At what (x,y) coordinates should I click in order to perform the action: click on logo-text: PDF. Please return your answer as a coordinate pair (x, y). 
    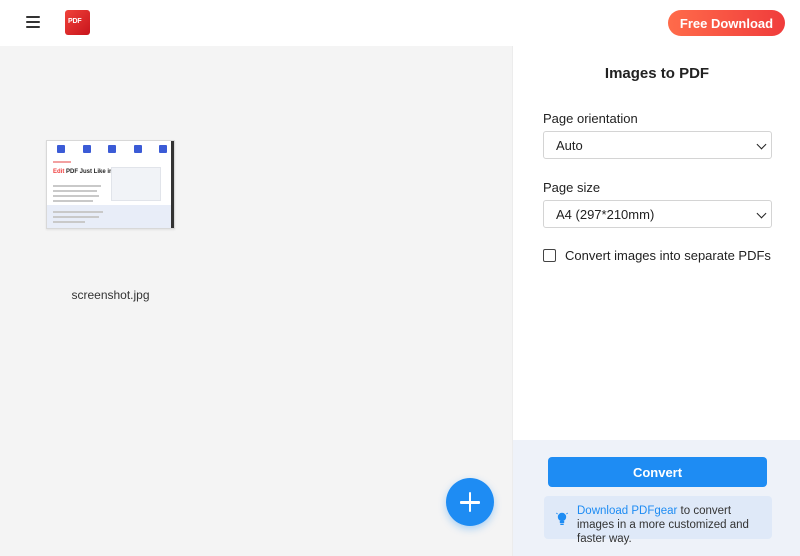
    Looking at the image, I should click on (75, 21).